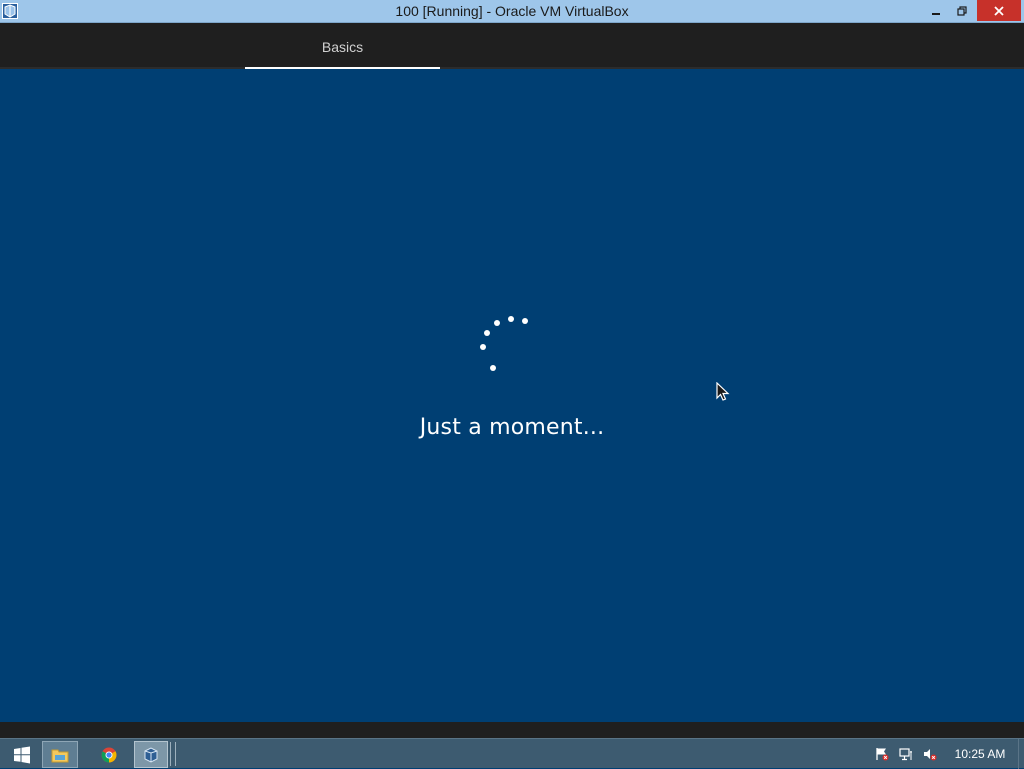 The image size is (1024, 769). I want to click on volume-button, so click(930, 754).